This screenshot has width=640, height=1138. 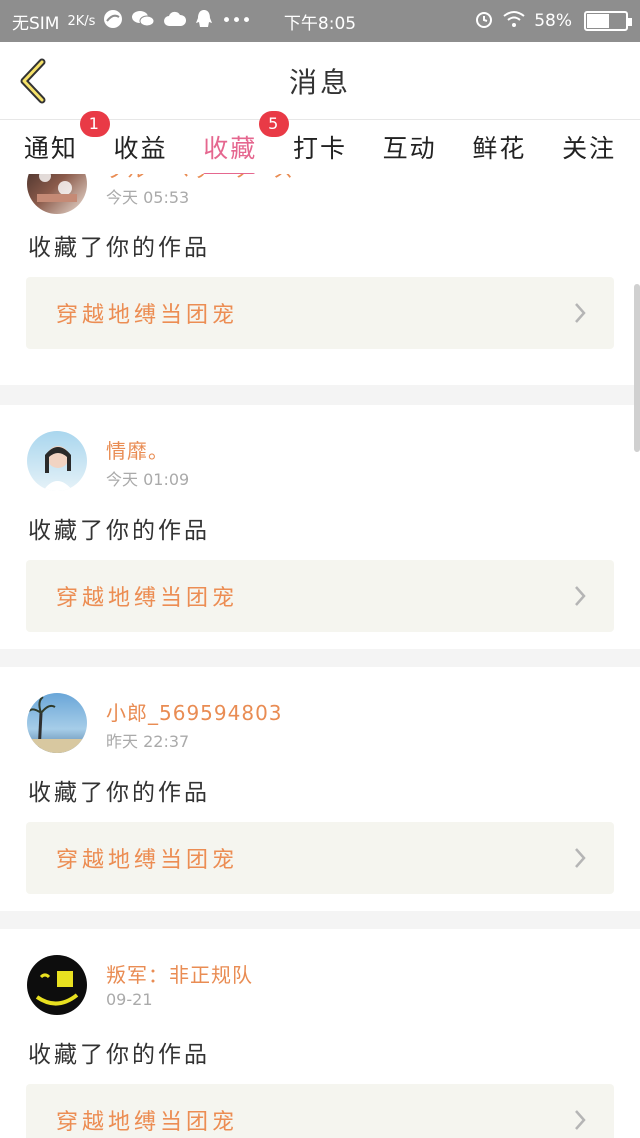 I want to click on back-button, so click(x=34, y=81).